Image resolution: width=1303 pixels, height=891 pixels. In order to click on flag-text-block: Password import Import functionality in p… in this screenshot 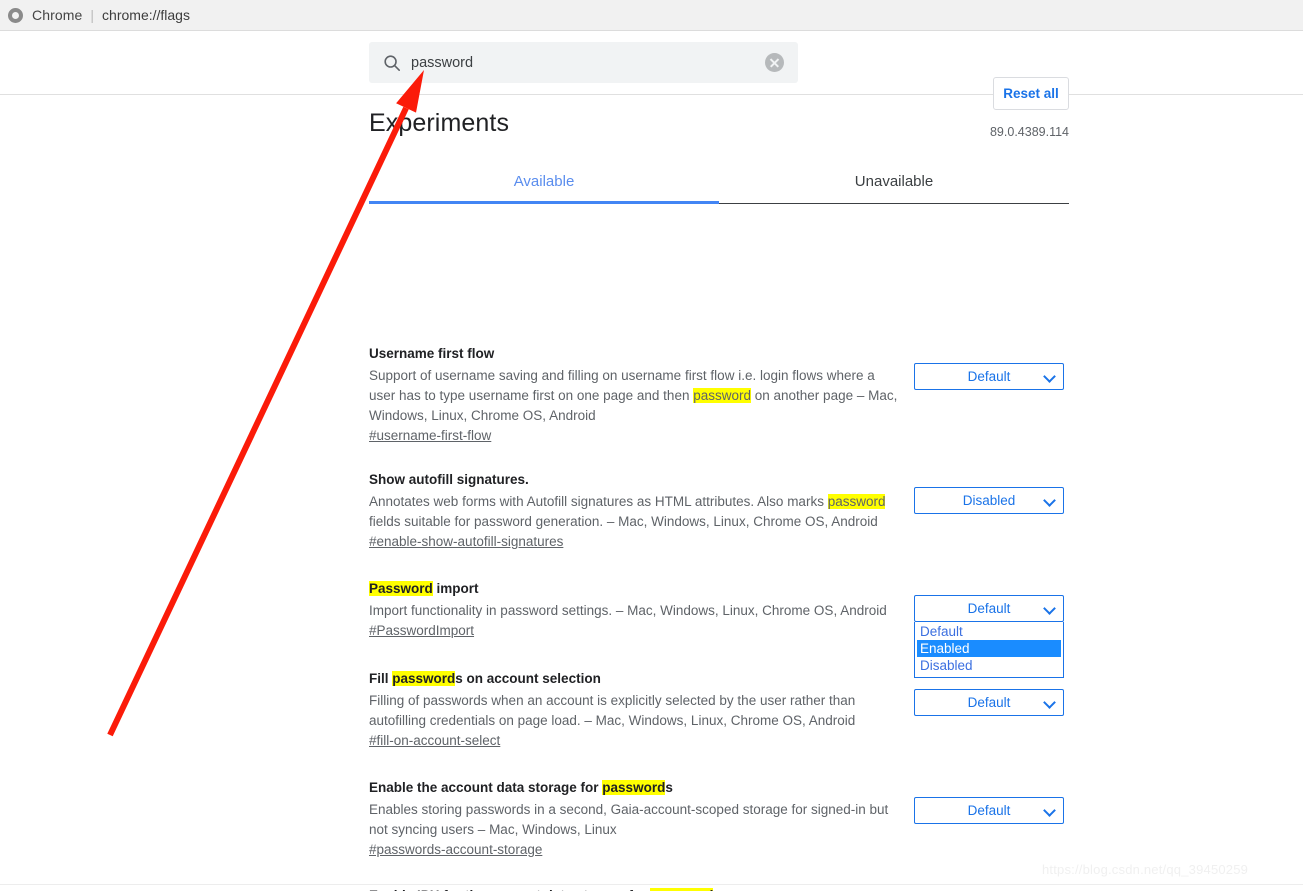, I will do `click(634, 609)`.